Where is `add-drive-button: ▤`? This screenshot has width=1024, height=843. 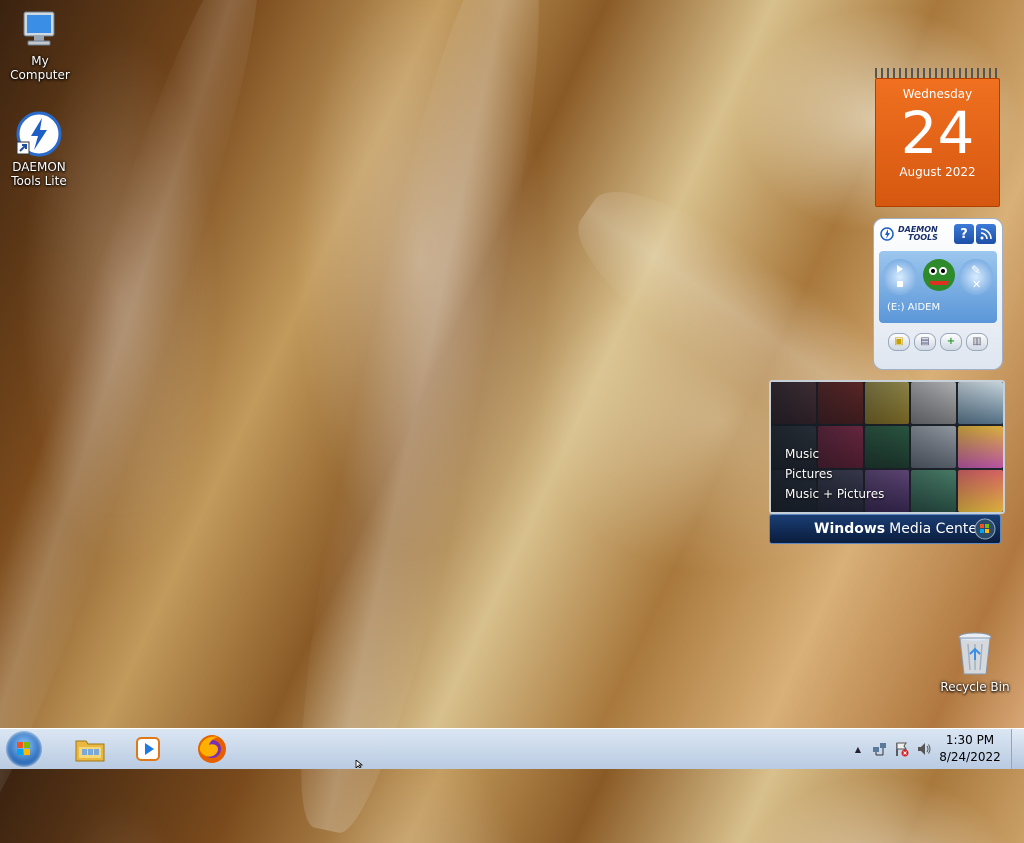
add-drive-button: ▤ is located at coordinates (925, 342).